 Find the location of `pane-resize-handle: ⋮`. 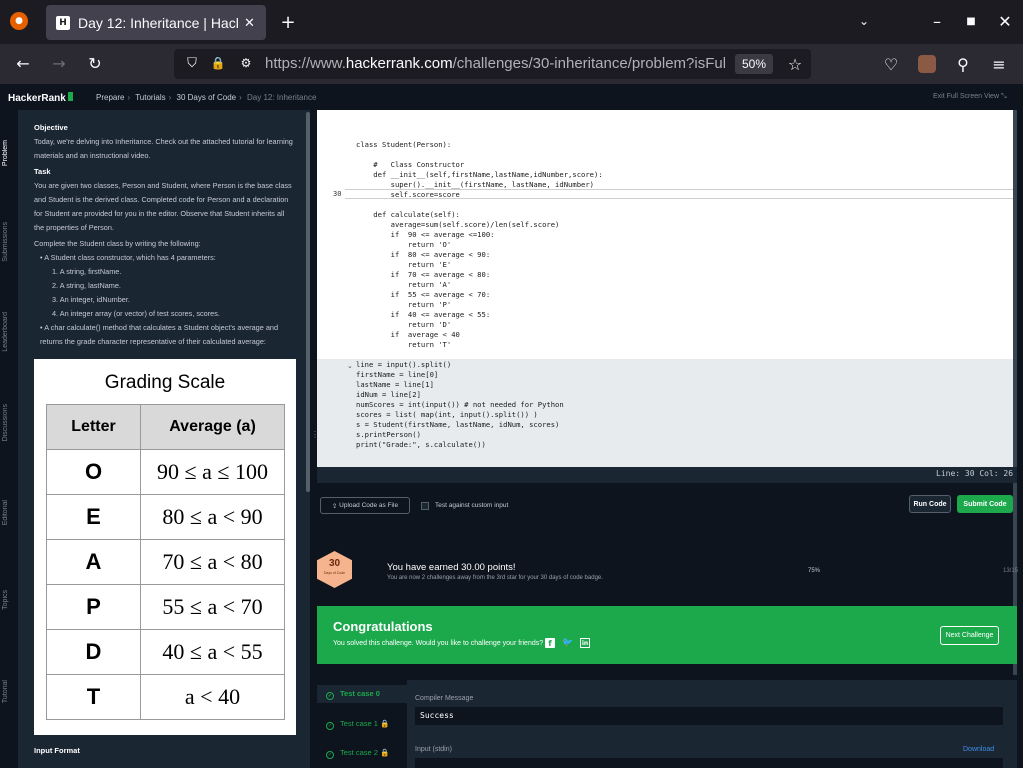

pane-resize-handle: ⋮ is located at coordinates (315, 438).